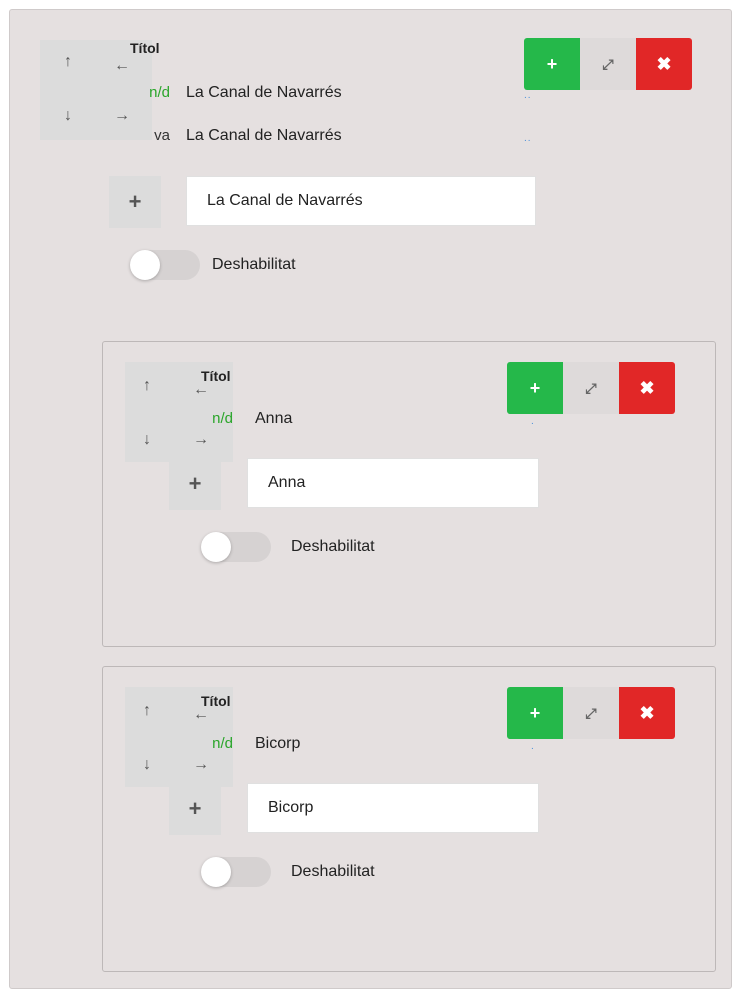 This screenshot has height=989, width=741. What do you see at coordinates (278, 743) in the screenshot?
I see `title-value: Bicorp` at bounding box center [278, 743].